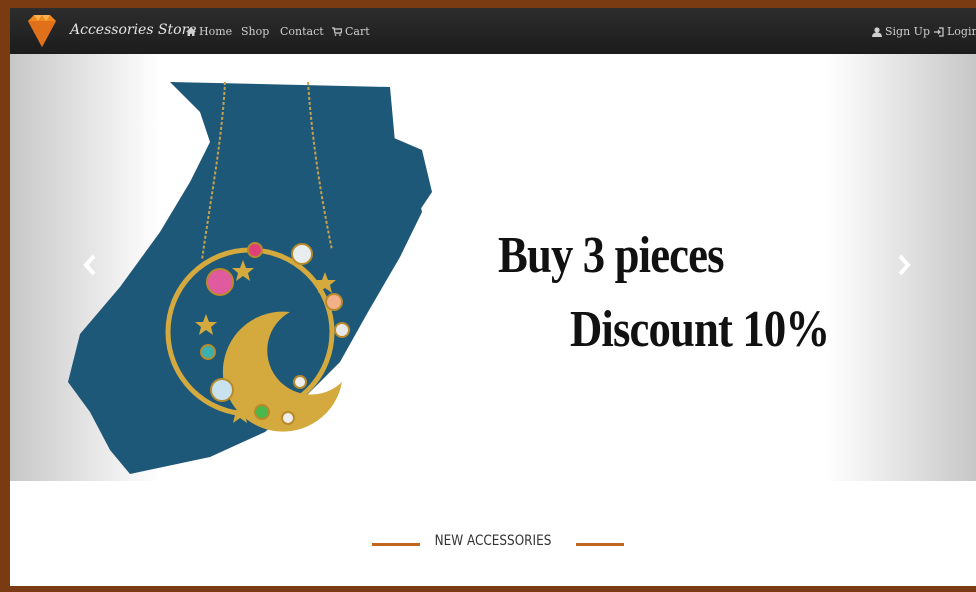 The image size is (976, 592). I want to click on navbar: Accessories Store Home Shop Contact Cart, so click(493, 31).